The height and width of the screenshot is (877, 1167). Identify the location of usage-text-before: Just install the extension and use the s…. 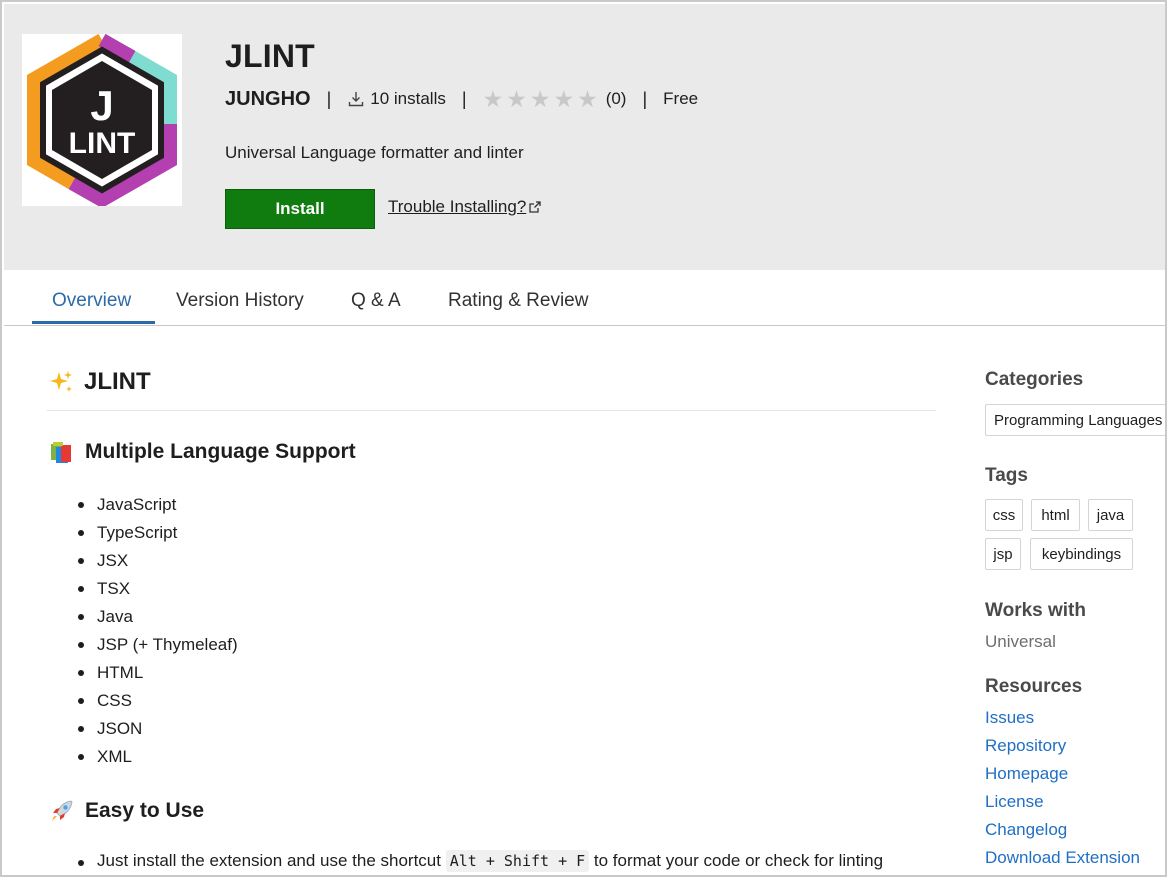
(271, 860).